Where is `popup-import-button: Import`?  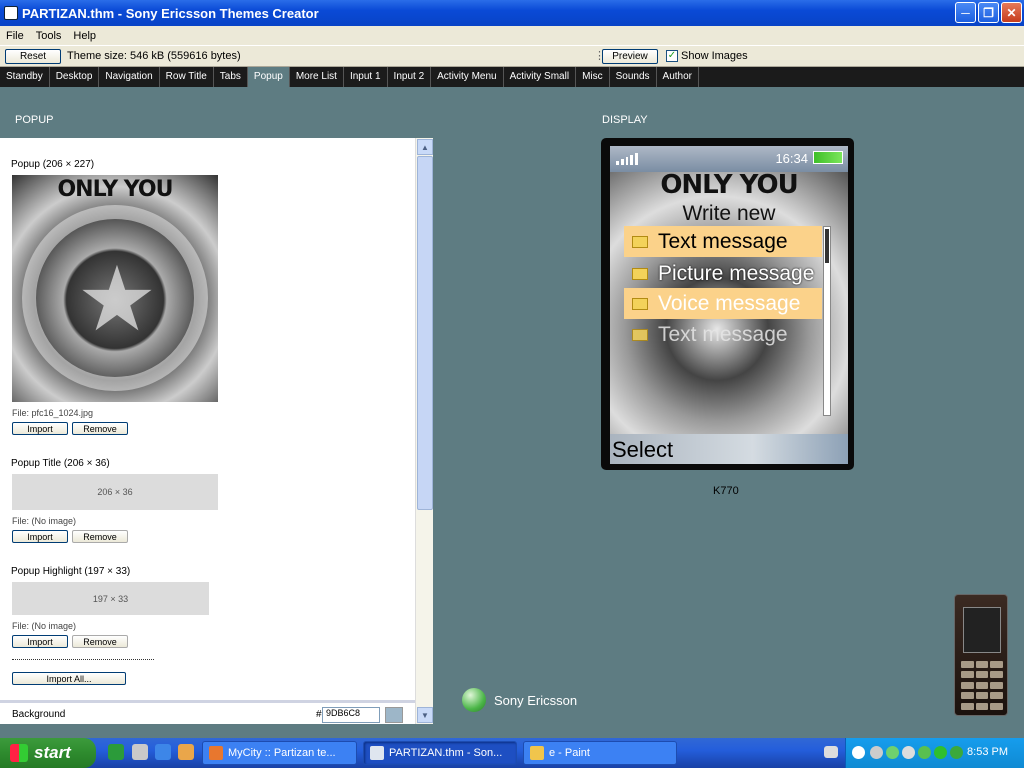 popup-import-button: Import is located at coordinates (40, 428).